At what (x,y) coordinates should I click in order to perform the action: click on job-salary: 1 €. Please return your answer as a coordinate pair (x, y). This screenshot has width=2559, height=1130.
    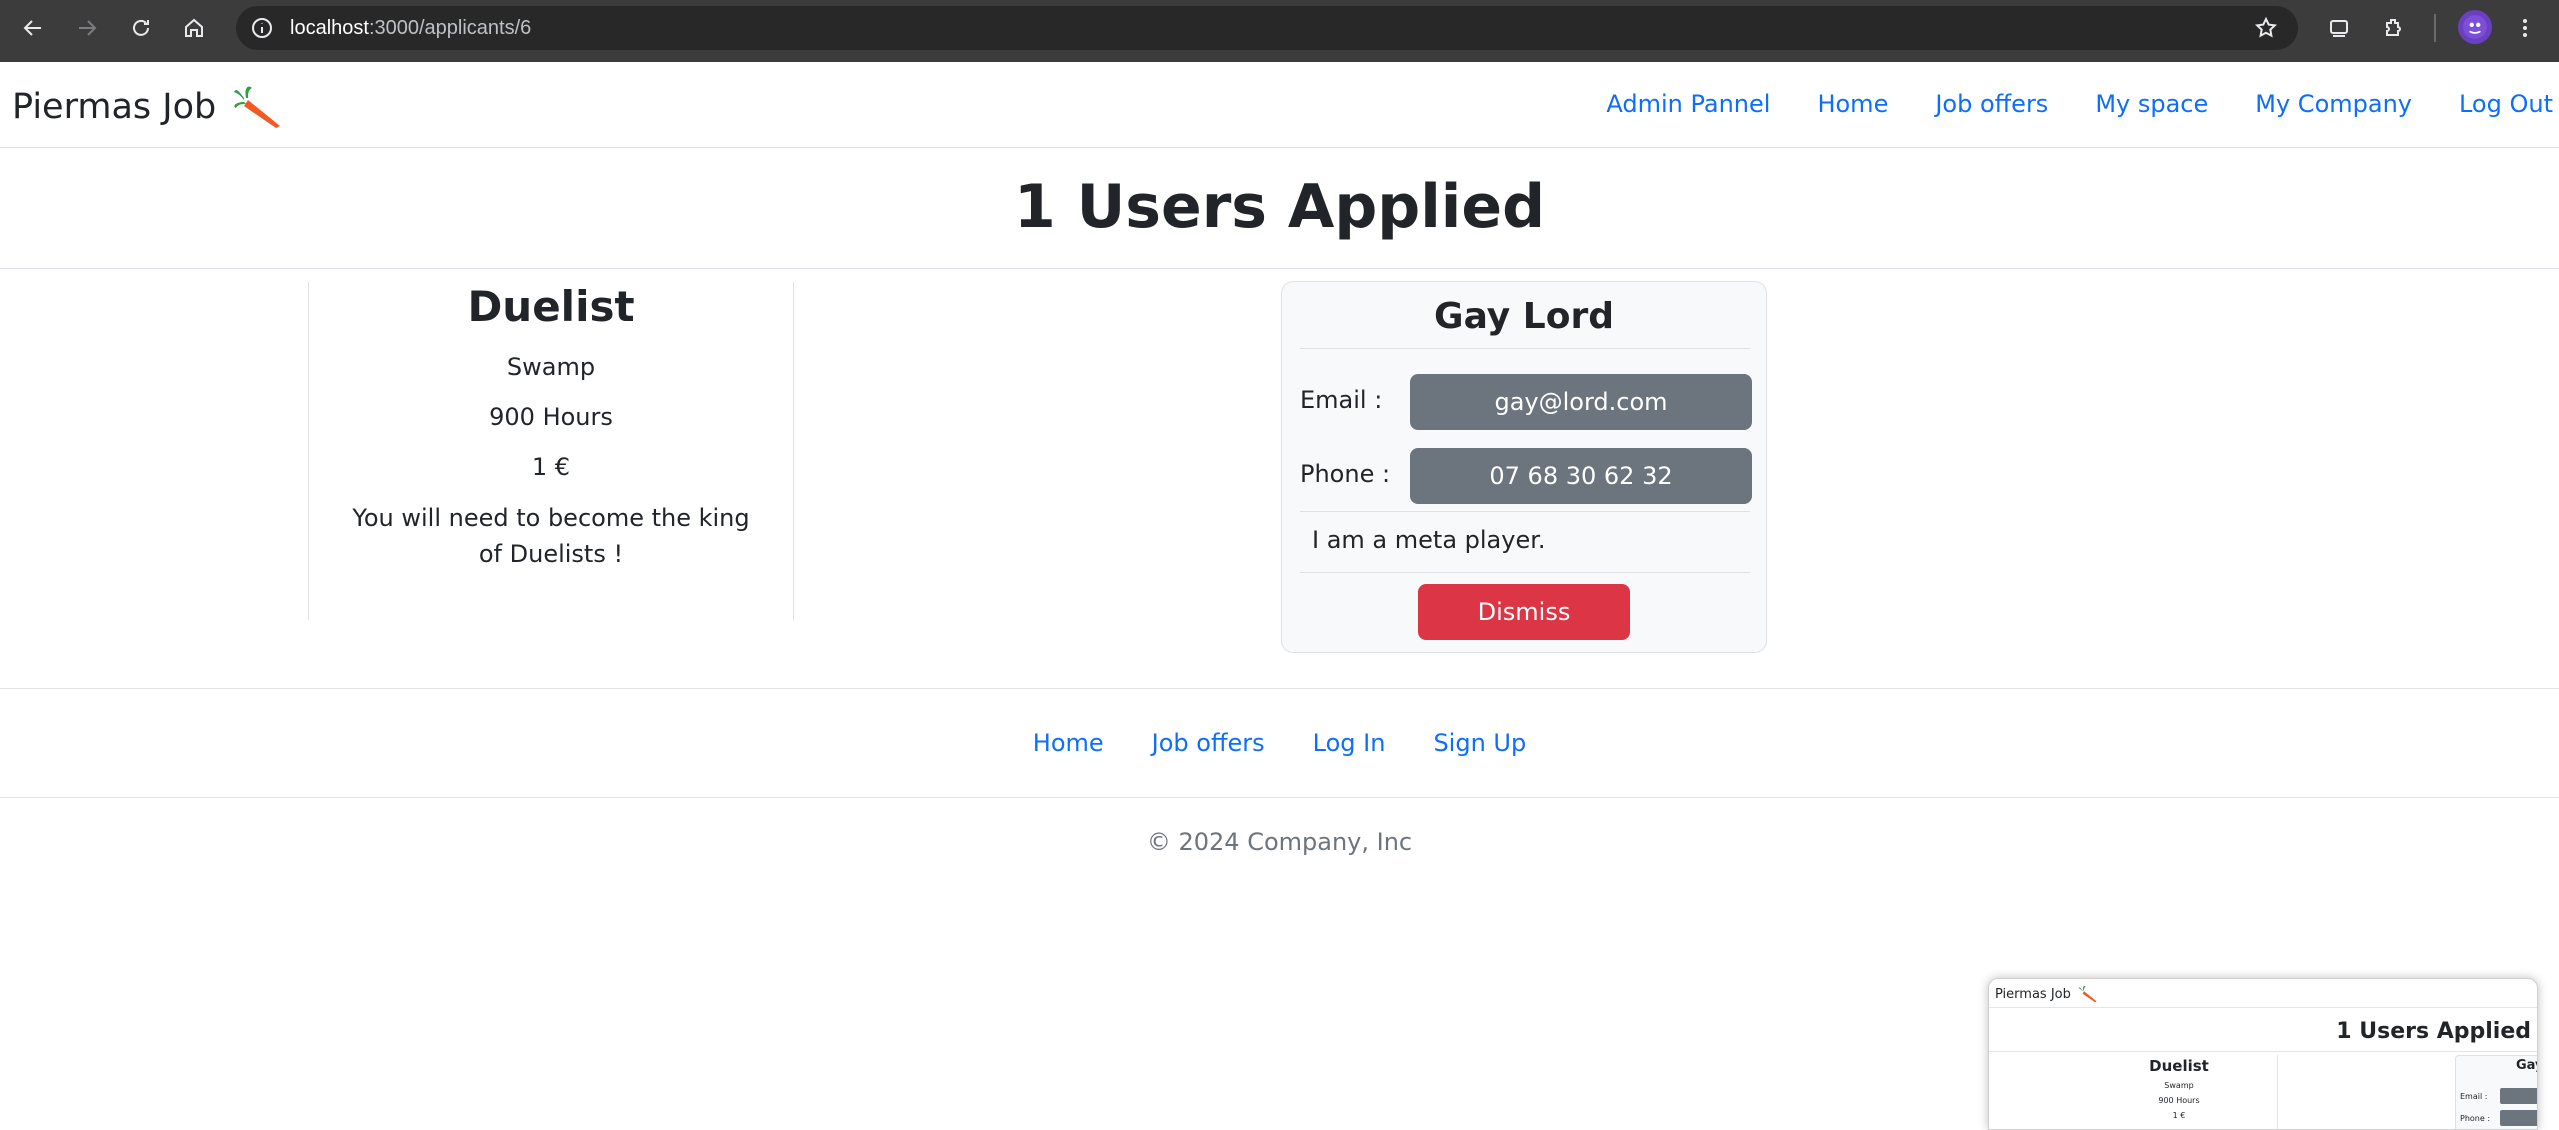
    Looking at the image, I should click on (551, 467).